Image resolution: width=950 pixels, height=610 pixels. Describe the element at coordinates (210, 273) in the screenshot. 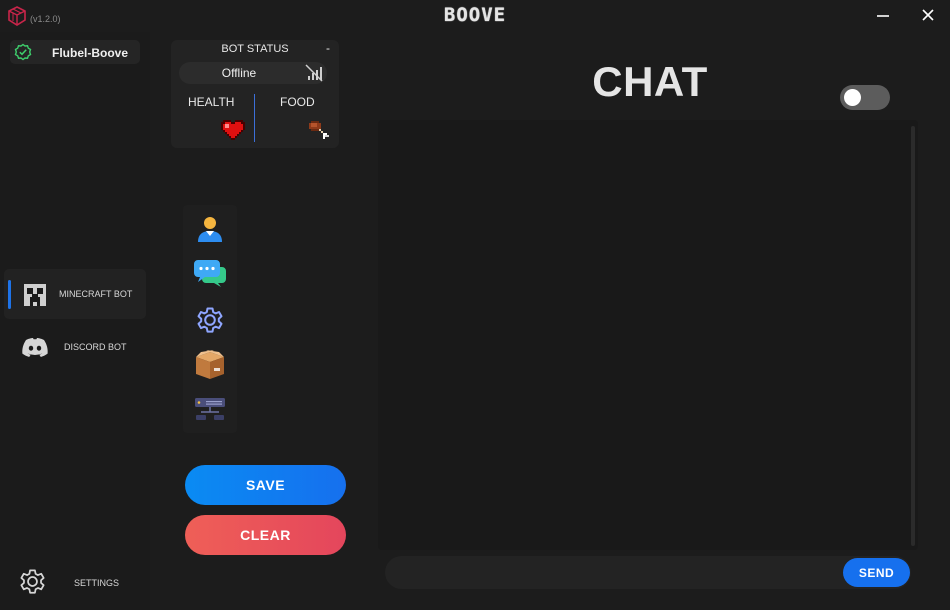

I see `chat-bubbles-icon` at that location.